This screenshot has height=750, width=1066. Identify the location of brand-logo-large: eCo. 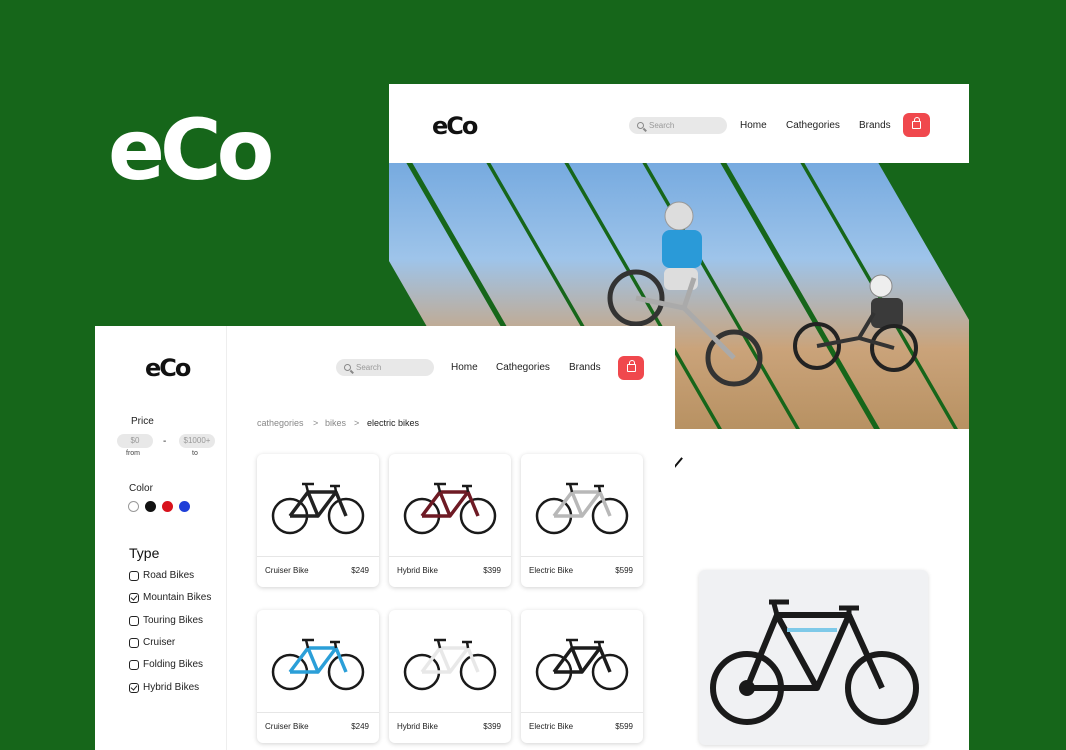
(191, 150).